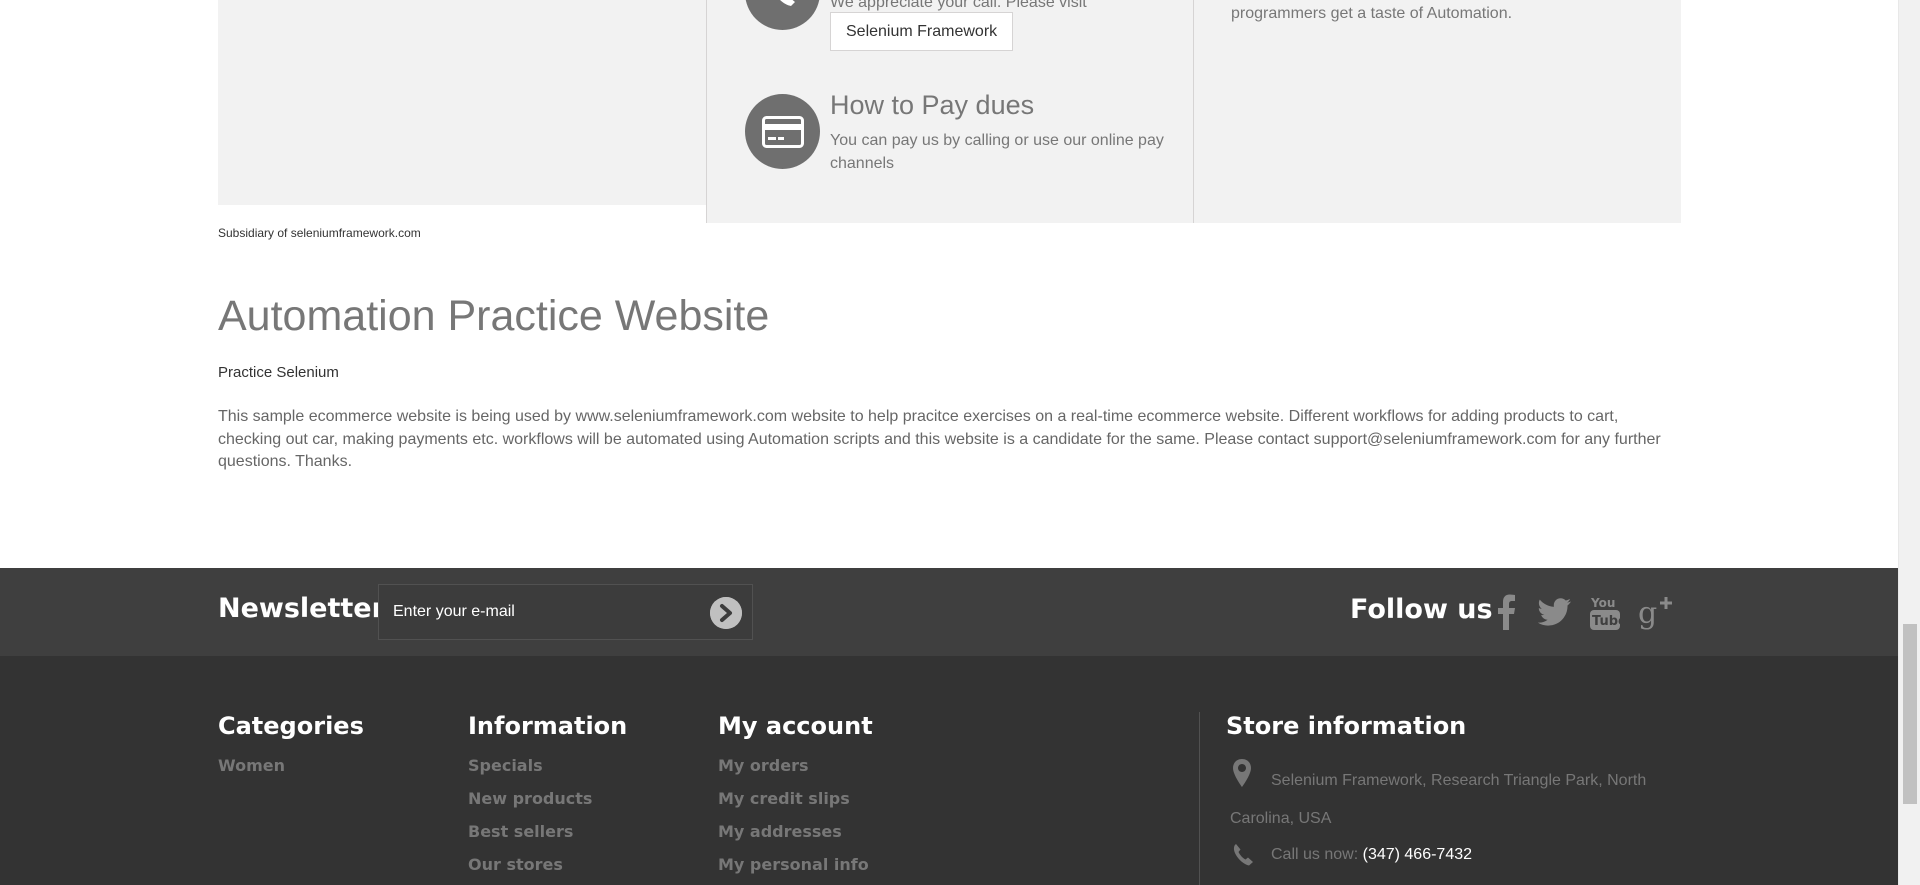 The height and width of the screenshot is (885, 1920). I want to click on chevron-right-icon, so click(726, 613).